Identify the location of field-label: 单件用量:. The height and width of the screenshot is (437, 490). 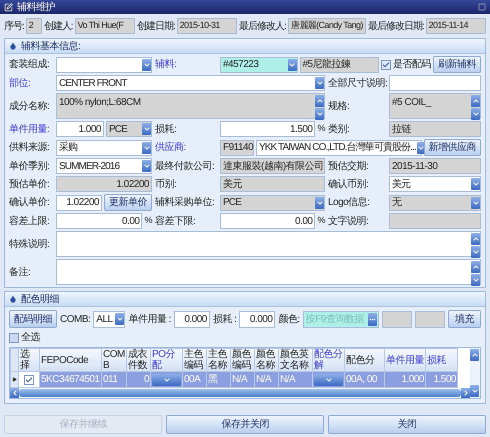
(29, 129).